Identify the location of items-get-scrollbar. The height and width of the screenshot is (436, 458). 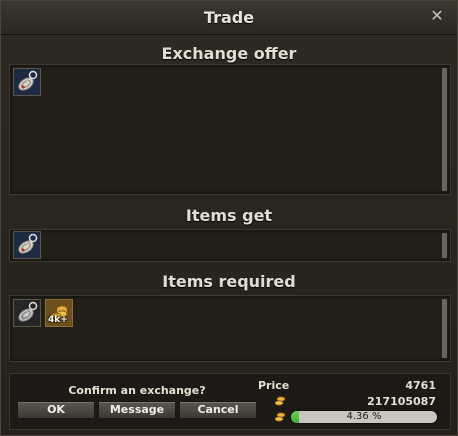
(444, 245).